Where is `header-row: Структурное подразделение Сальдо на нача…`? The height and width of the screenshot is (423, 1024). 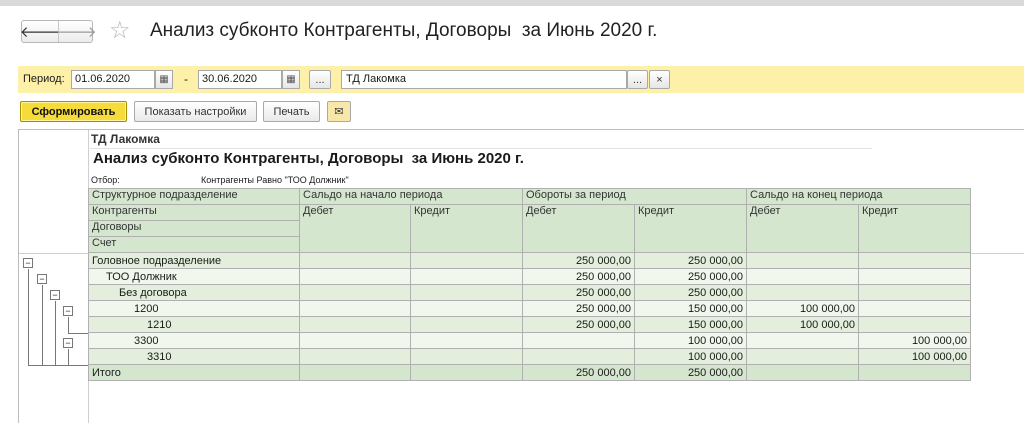 header-row: Структурное подразделение Сальдо на нача… is located at coordinates (529, 196).